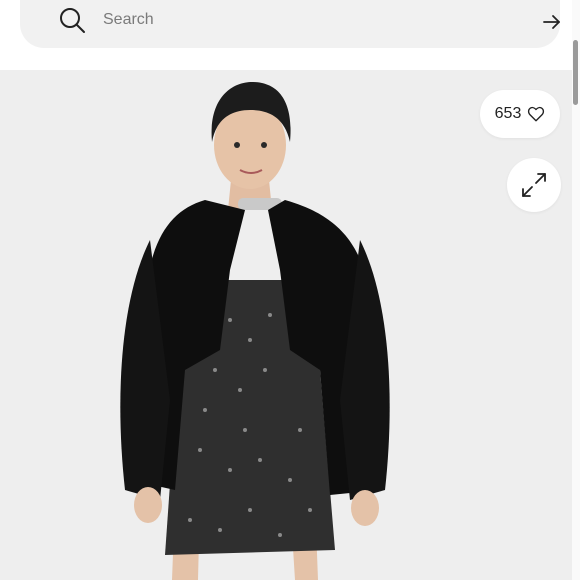  Describe the element at coordinates (72, 20) in the screenshot. I see `search-icon` at that location.